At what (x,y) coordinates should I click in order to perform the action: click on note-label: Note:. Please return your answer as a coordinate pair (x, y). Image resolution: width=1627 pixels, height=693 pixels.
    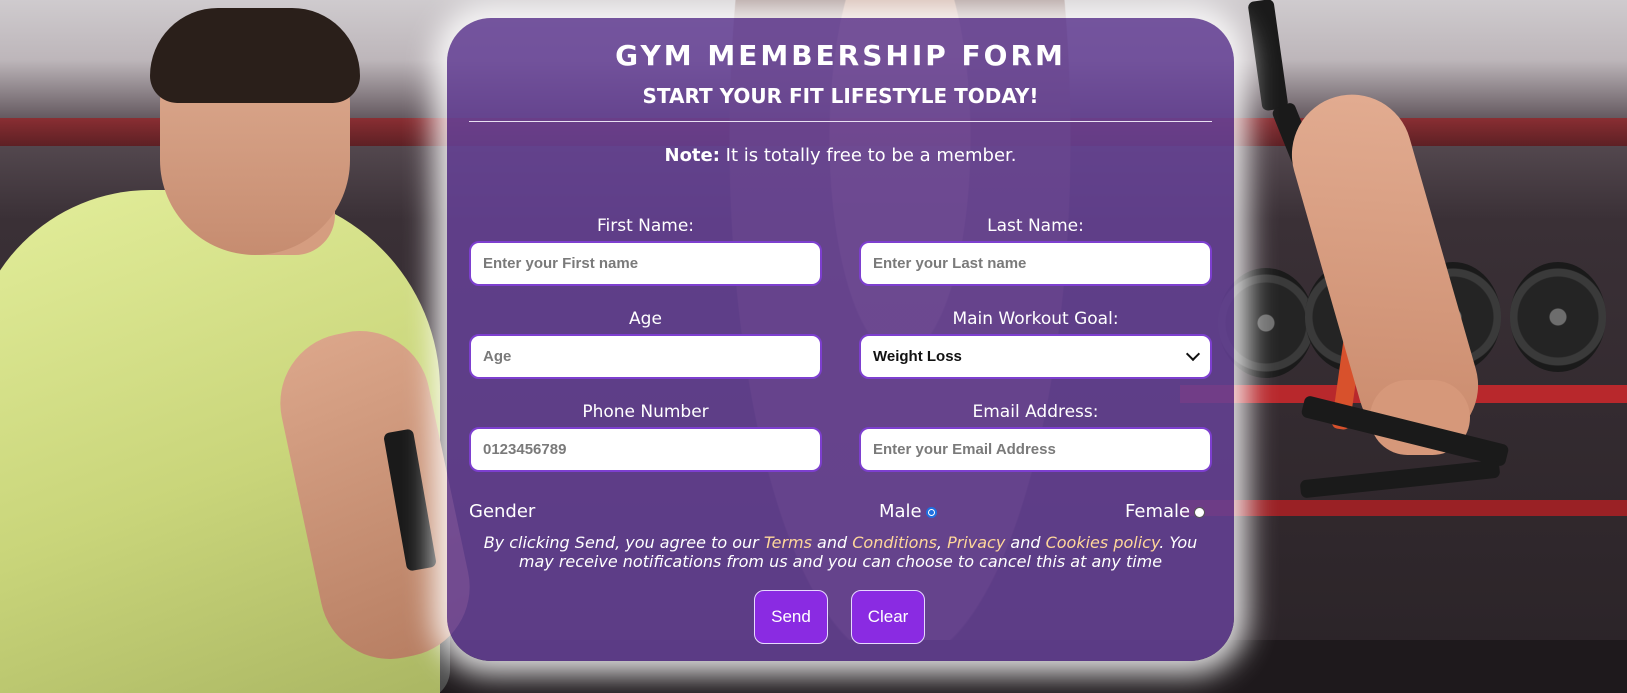
    Looking at the image, I should click on (692, 155).